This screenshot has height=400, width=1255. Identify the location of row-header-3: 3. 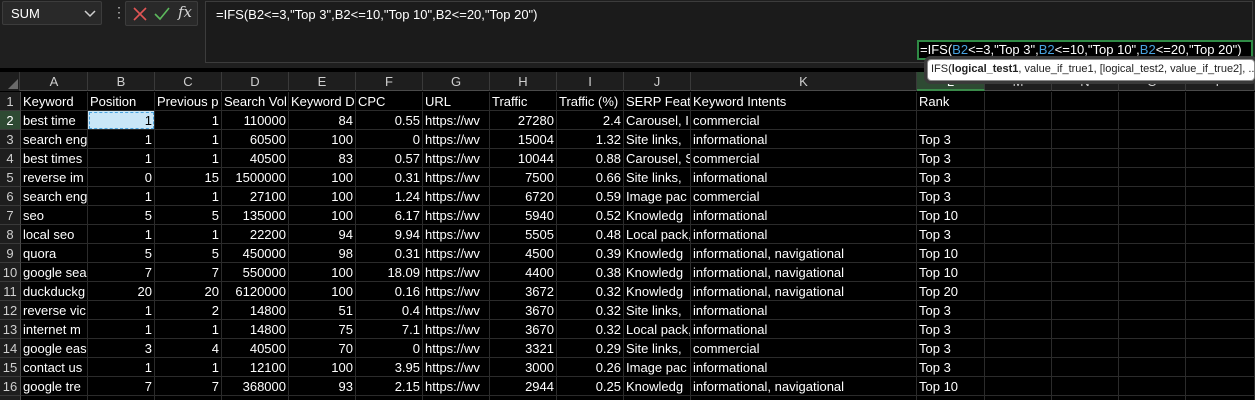
(10, 139).